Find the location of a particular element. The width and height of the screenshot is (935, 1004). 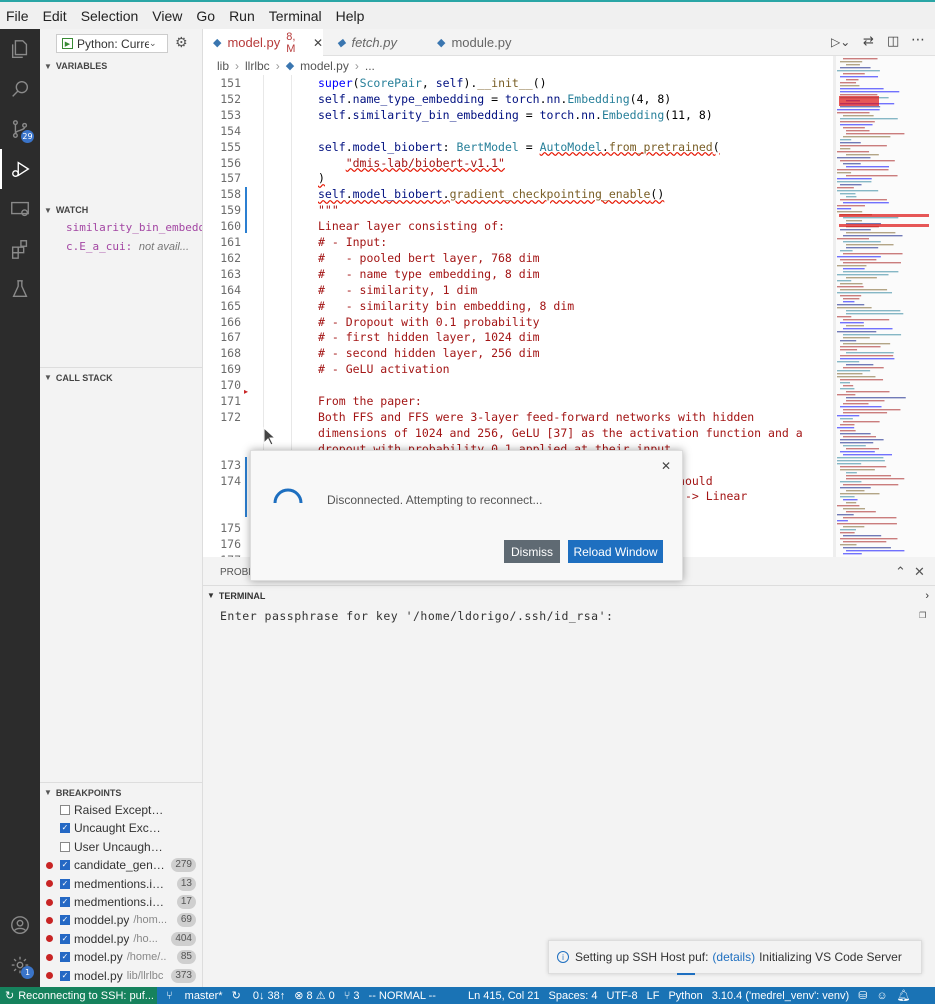

start-debugging-icon: ▶ is located at coordinates (67, 43).